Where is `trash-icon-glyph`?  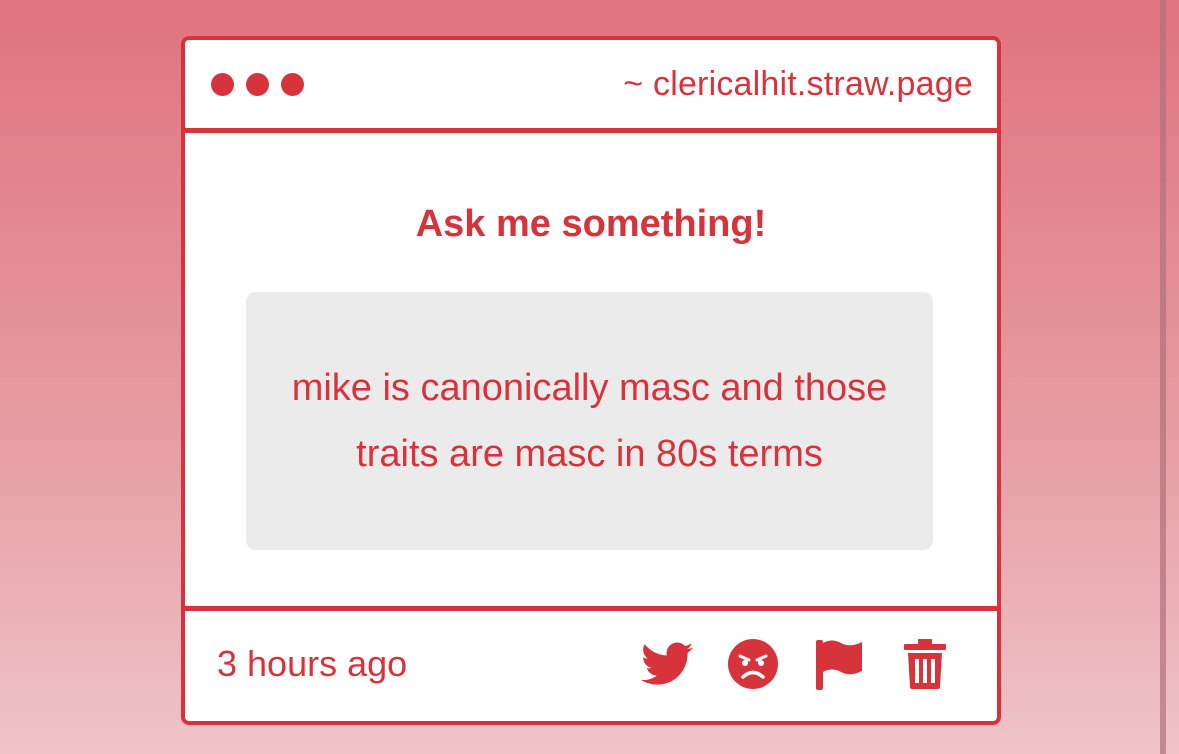 trash-icon-glyph is located at coordinates (925, 663).